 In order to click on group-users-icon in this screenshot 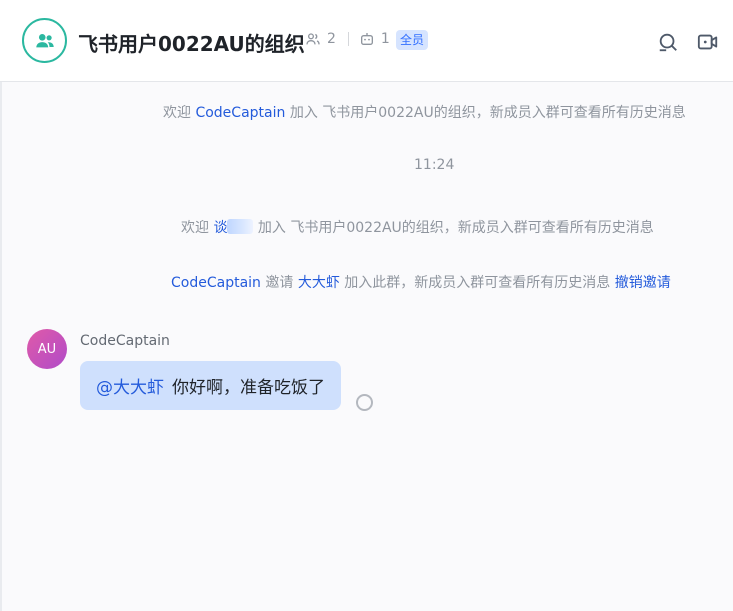, I will do `click(44, 40)`.